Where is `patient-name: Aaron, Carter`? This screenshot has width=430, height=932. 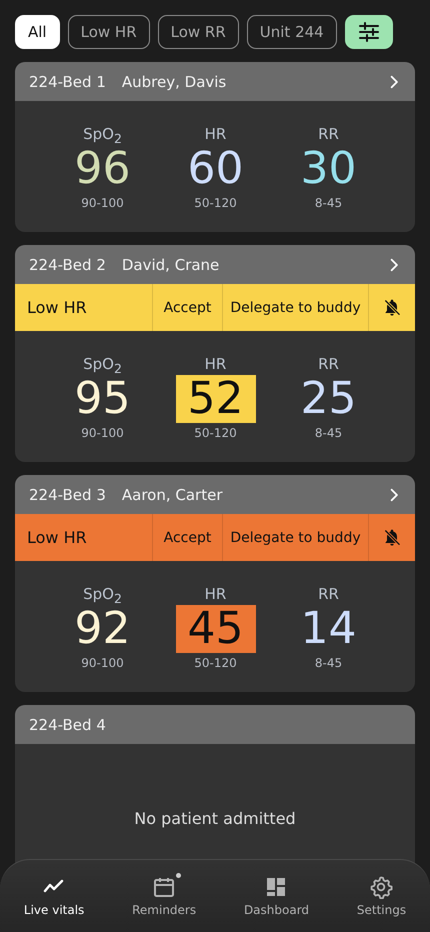 patient-name: Aaron, Carter is located at coordinates (173, 495).